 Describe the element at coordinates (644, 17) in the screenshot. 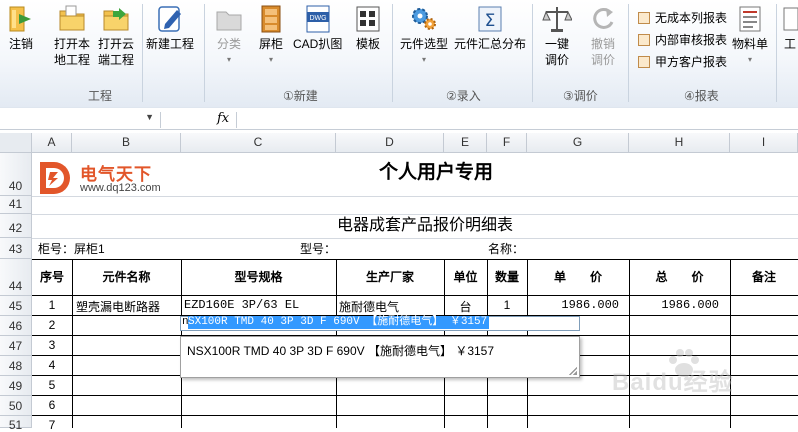

I see `report-icon` at that location.